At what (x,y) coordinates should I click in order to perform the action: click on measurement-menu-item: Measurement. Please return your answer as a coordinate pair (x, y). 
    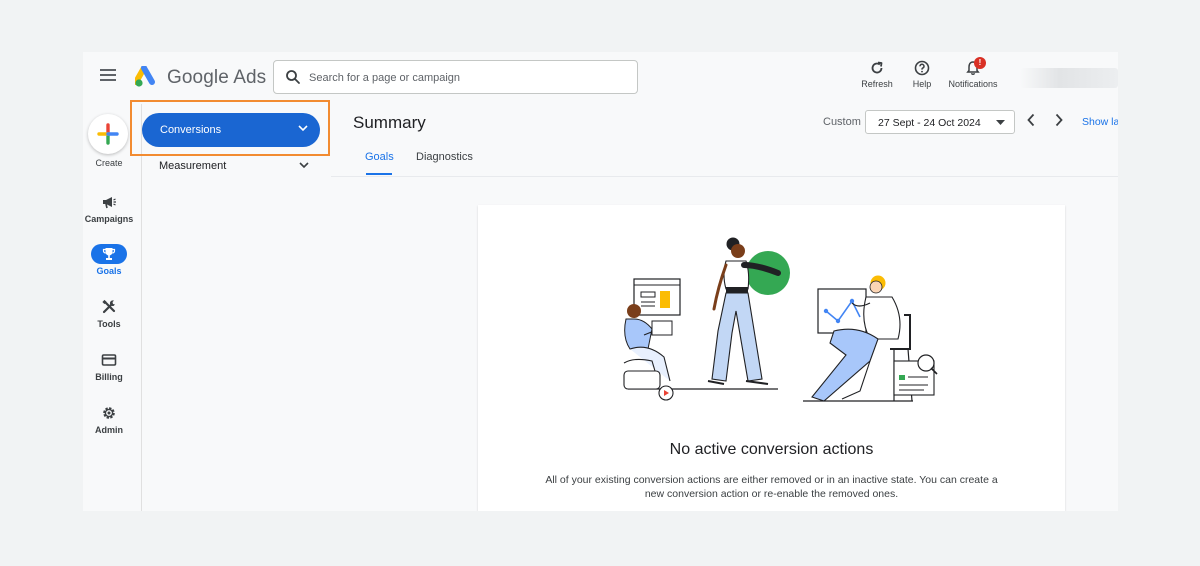
    Looking at the image, I should click on (234, 167).